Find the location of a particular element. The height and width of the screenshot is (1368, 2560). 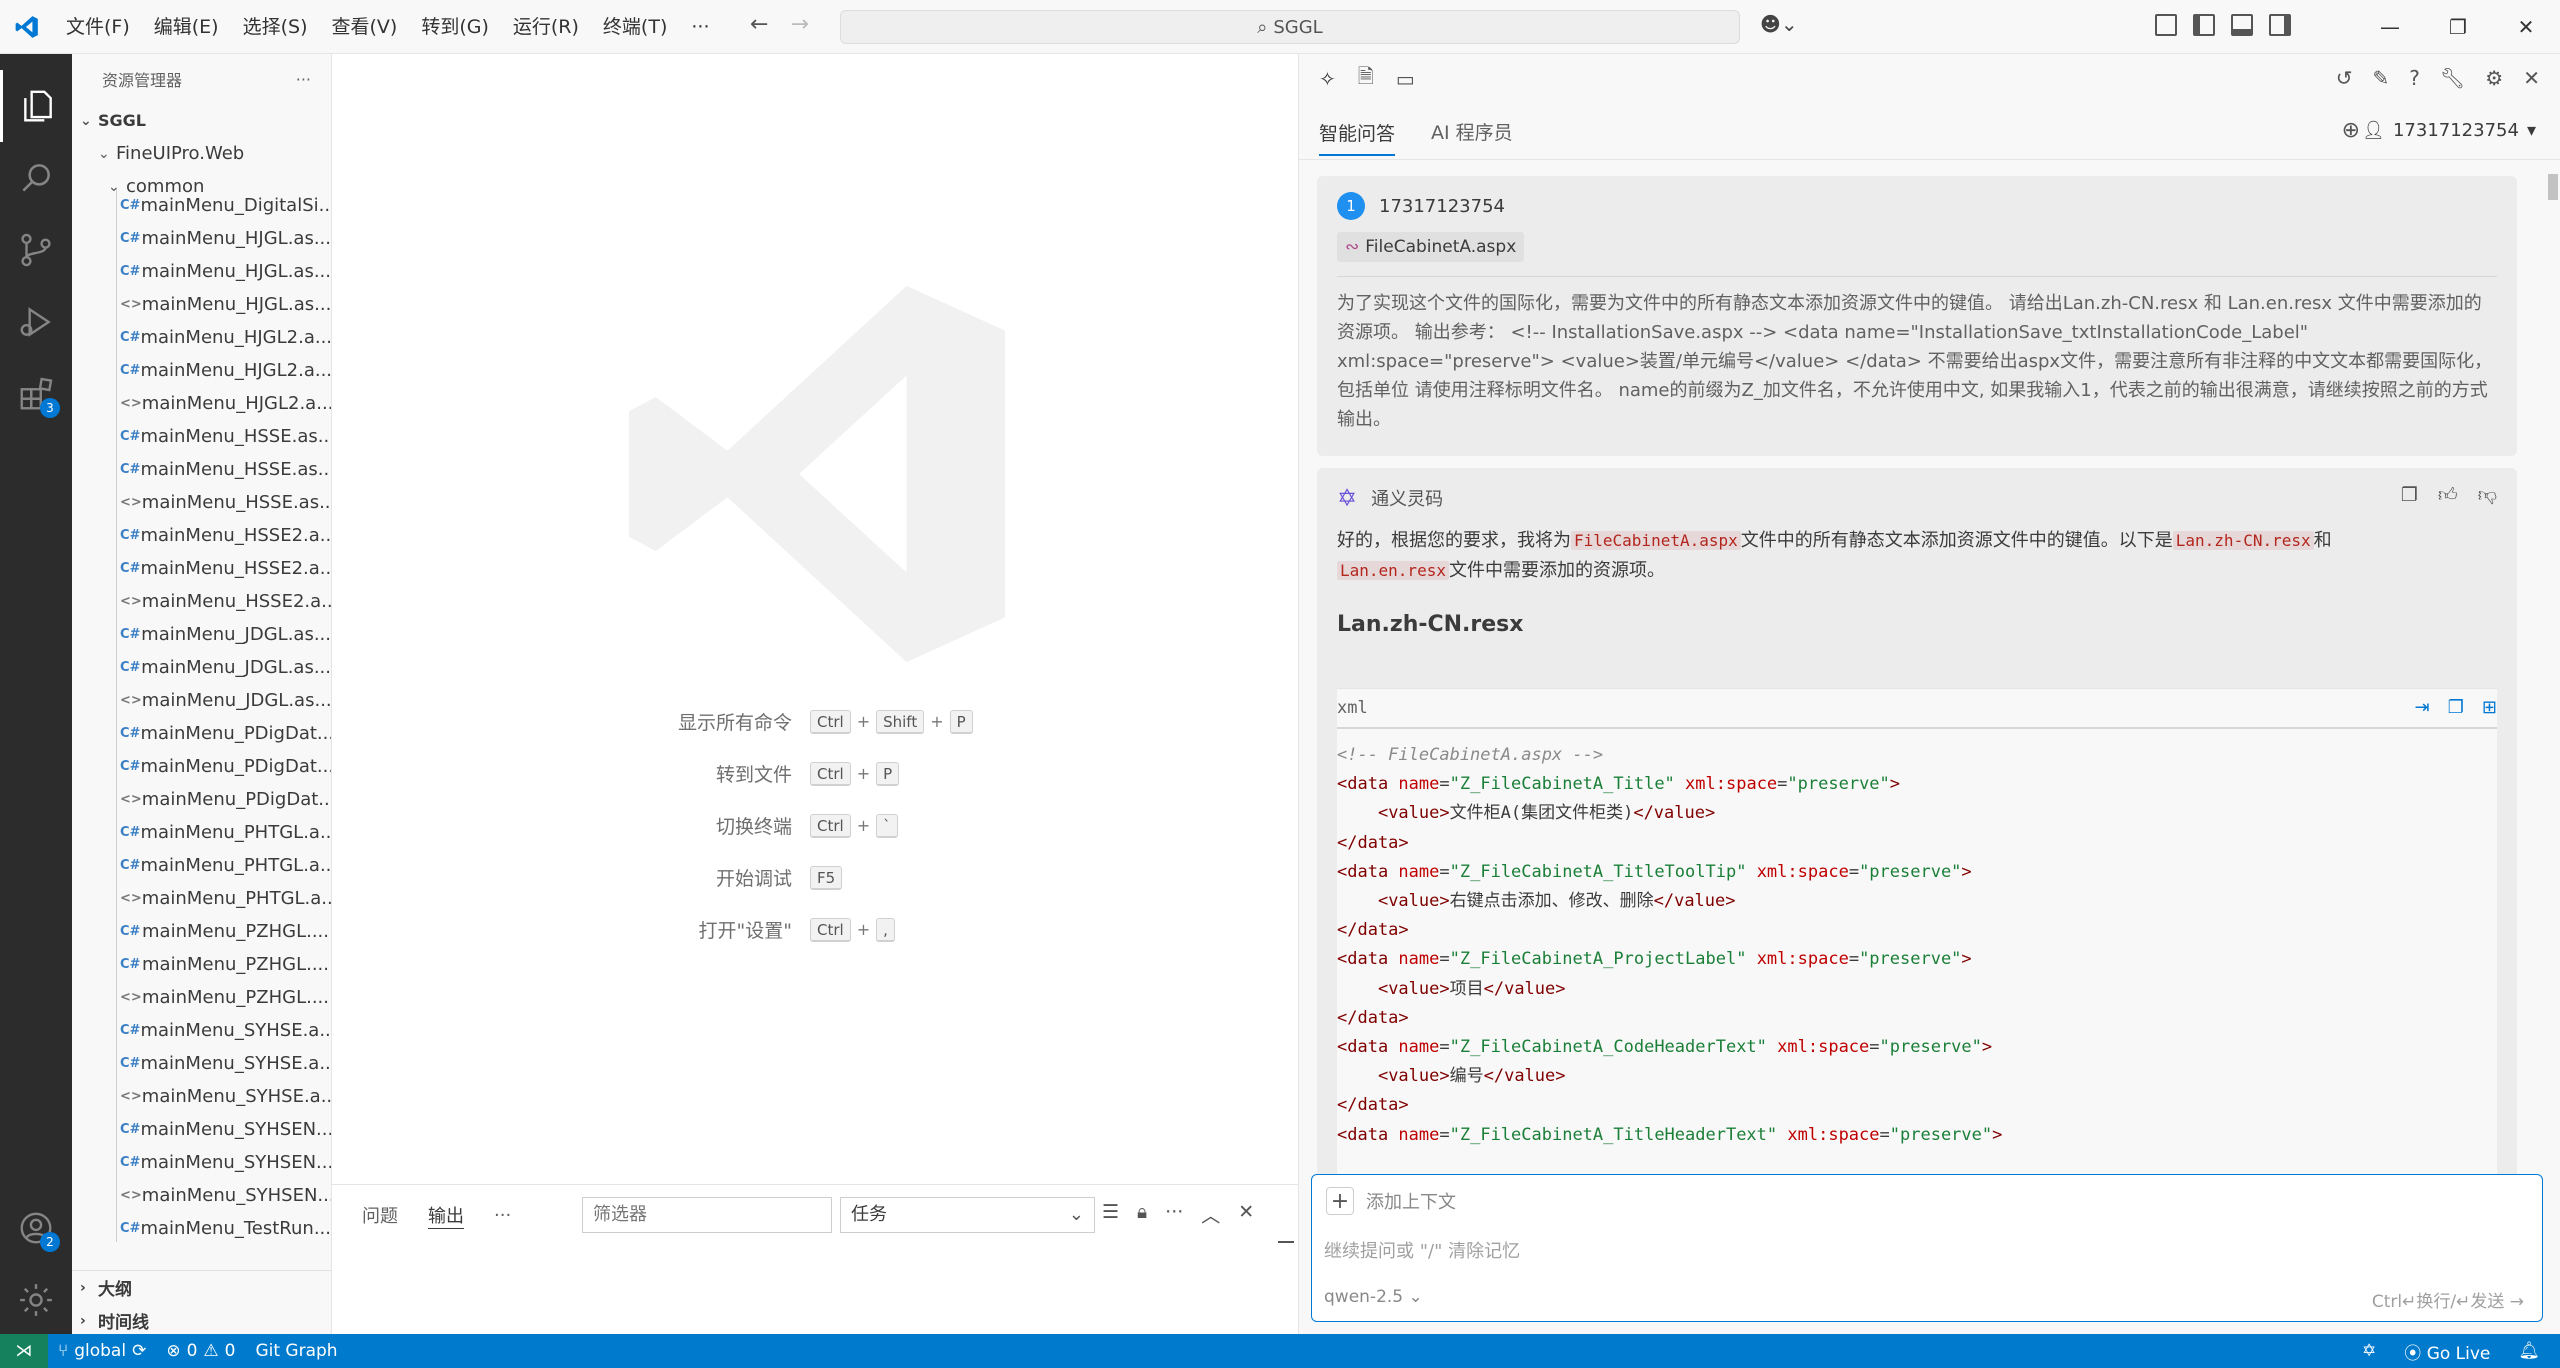

menu-view: 查看(V) is located at coordinates (365, 27).